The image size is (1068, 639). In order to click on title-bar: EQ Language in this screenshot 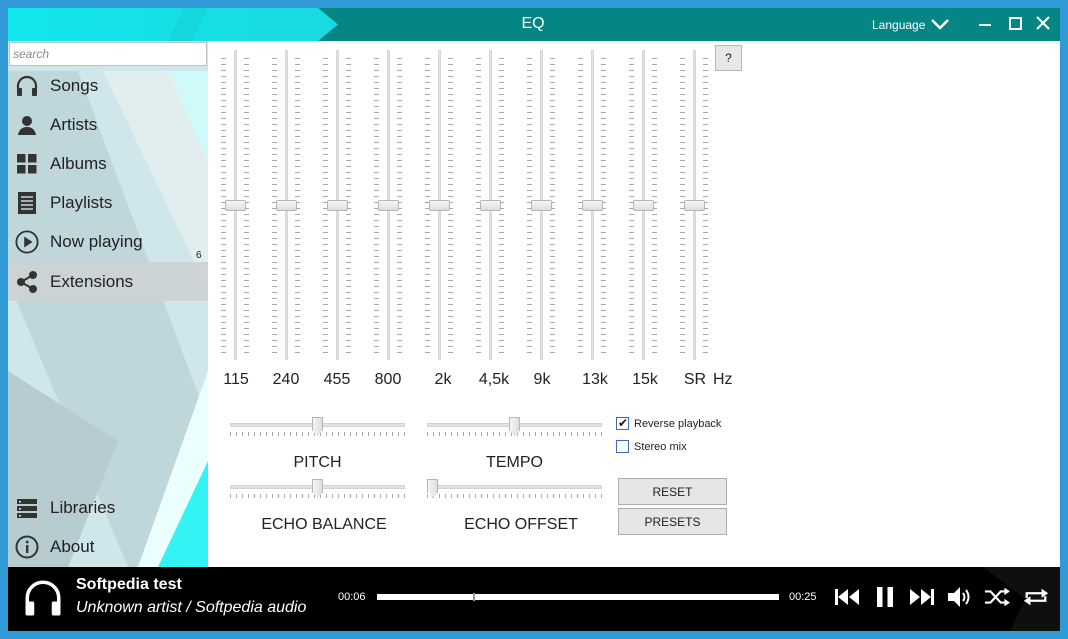, I will do `click(534, 24)`.